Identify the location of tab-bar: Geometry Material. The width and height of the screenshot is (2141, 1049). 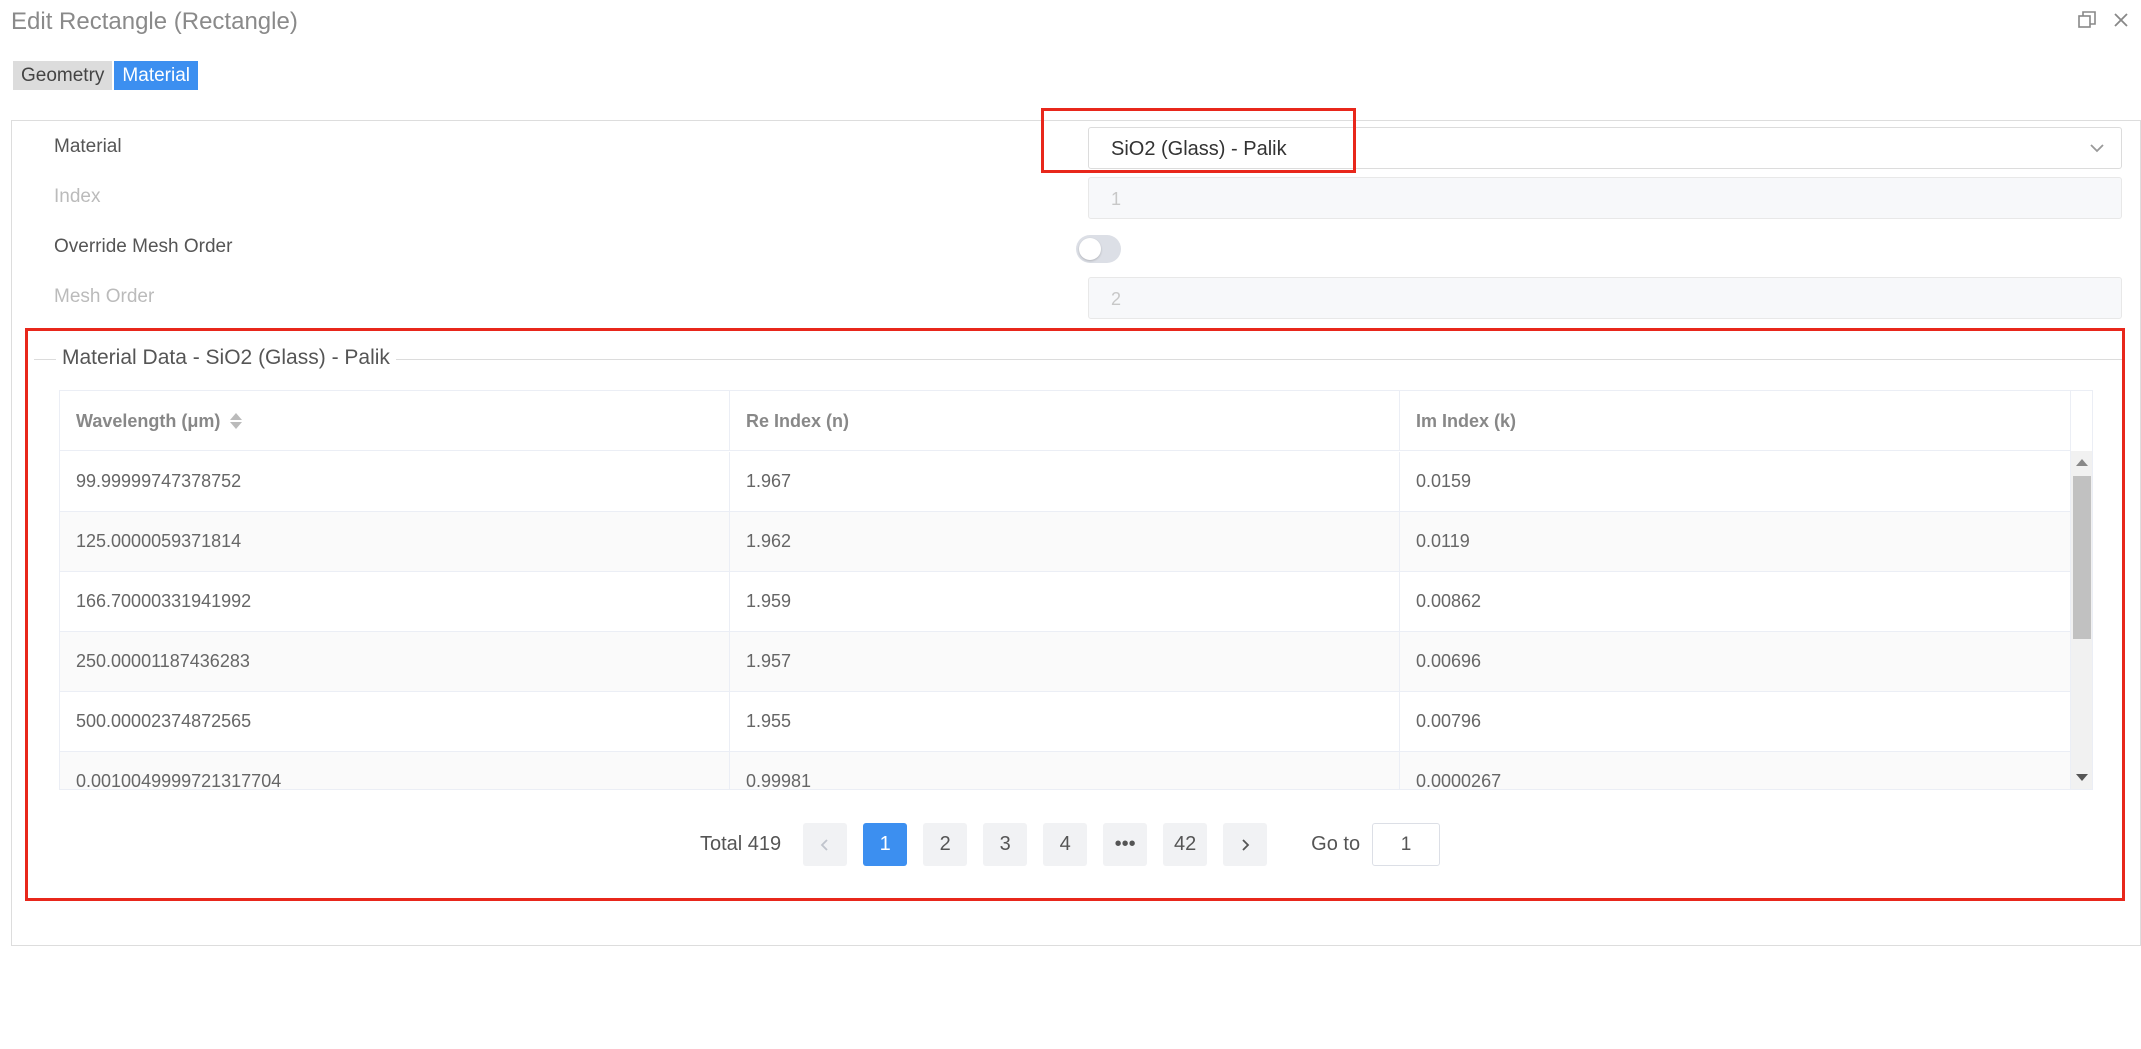
(105, 75).